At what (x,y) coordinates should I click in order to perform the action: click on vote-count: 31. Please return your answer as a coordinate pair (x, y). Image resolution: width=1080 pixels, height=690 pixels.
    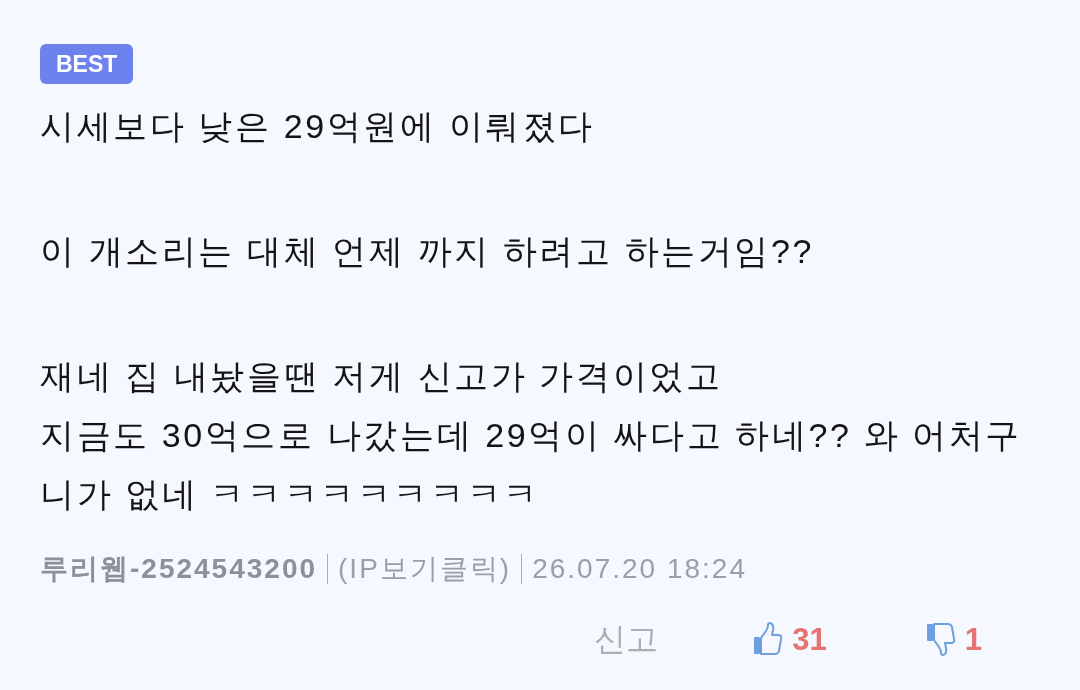
    Looking at the image, I should click on (809, 639).